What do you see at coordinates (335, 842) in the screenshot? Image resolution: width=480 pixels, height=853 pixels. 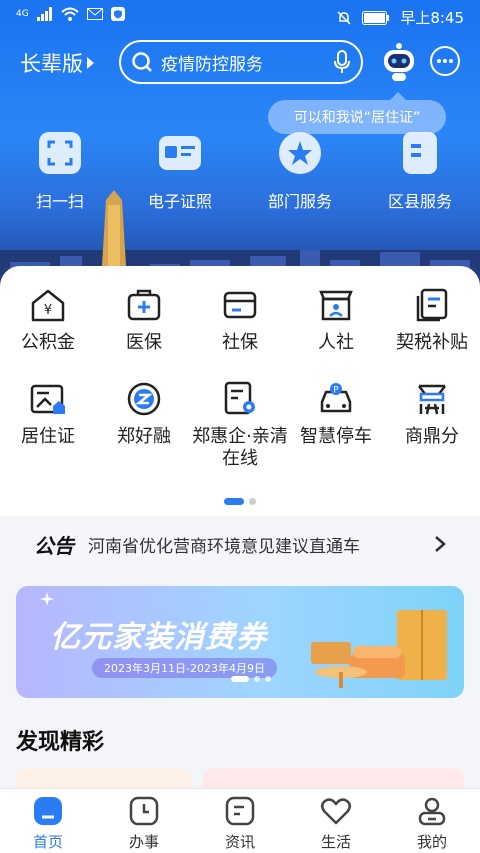 I see `tab-label: 生活` at bounding box center [335, 842].